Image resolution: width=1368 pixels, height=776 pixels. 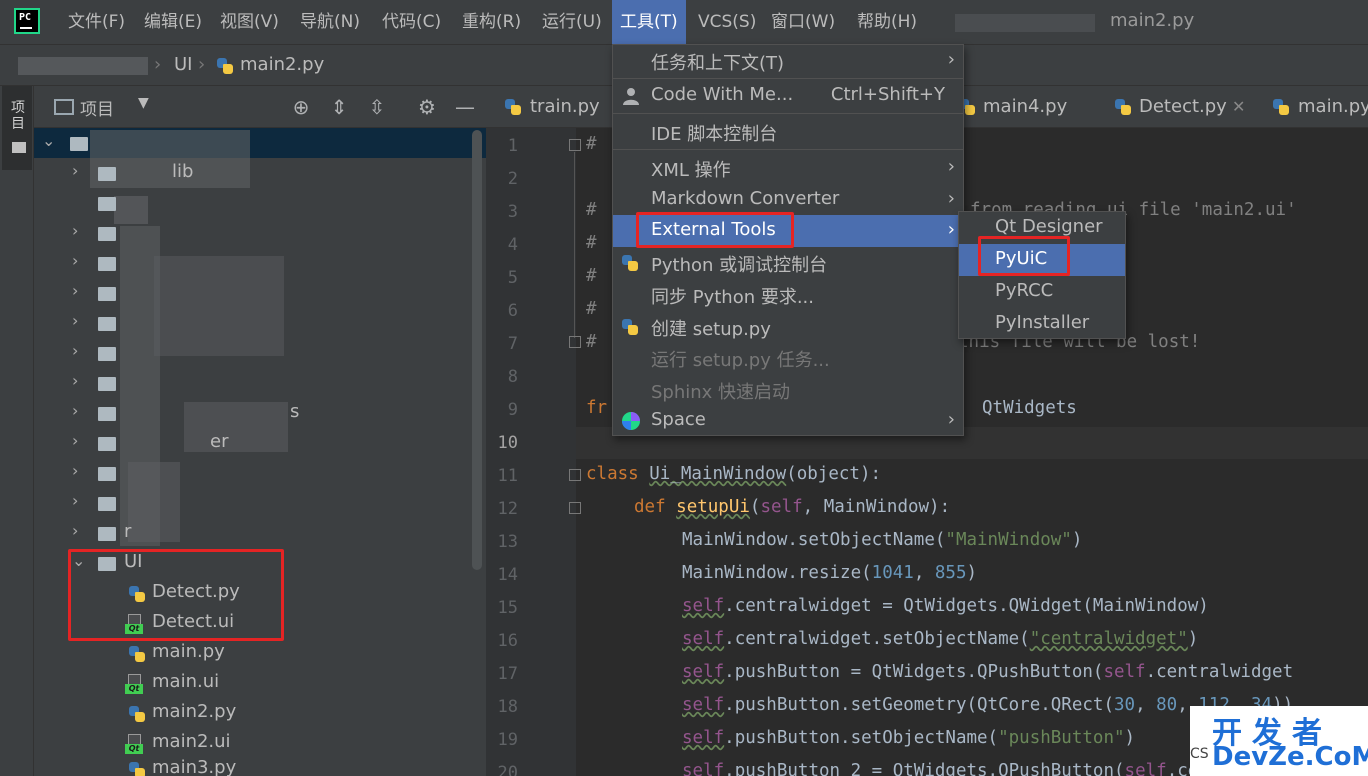 I want to click on code-line-9-tail: QtWidgets, so click(x=1029, y=408).